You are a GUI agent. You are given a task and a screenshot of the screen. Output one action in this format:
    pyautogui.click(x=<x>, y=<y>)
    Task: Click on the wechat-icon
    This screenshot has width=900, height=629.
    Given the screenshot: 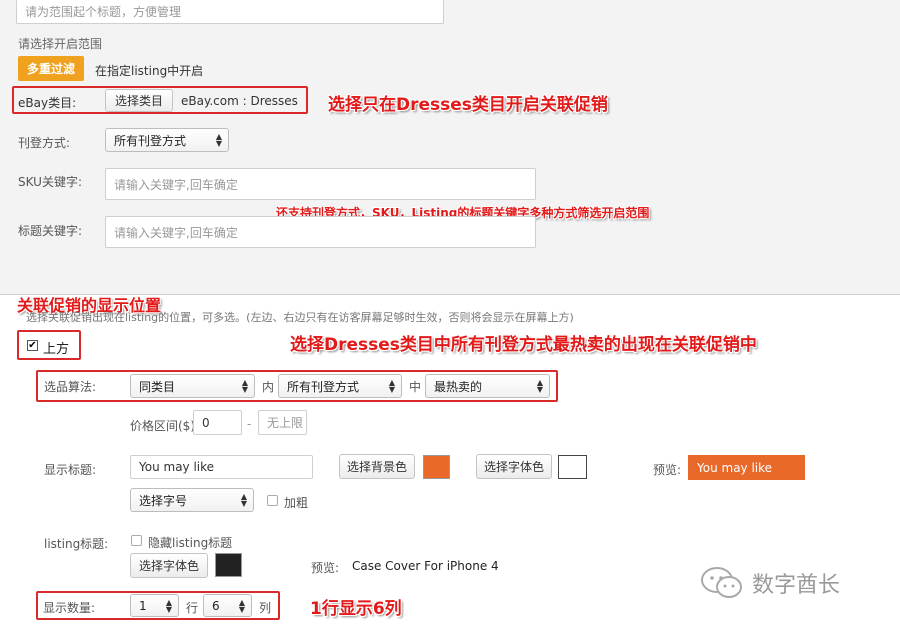 What is the action you would take?
    pyautogui.click(x=721, y=582)
    